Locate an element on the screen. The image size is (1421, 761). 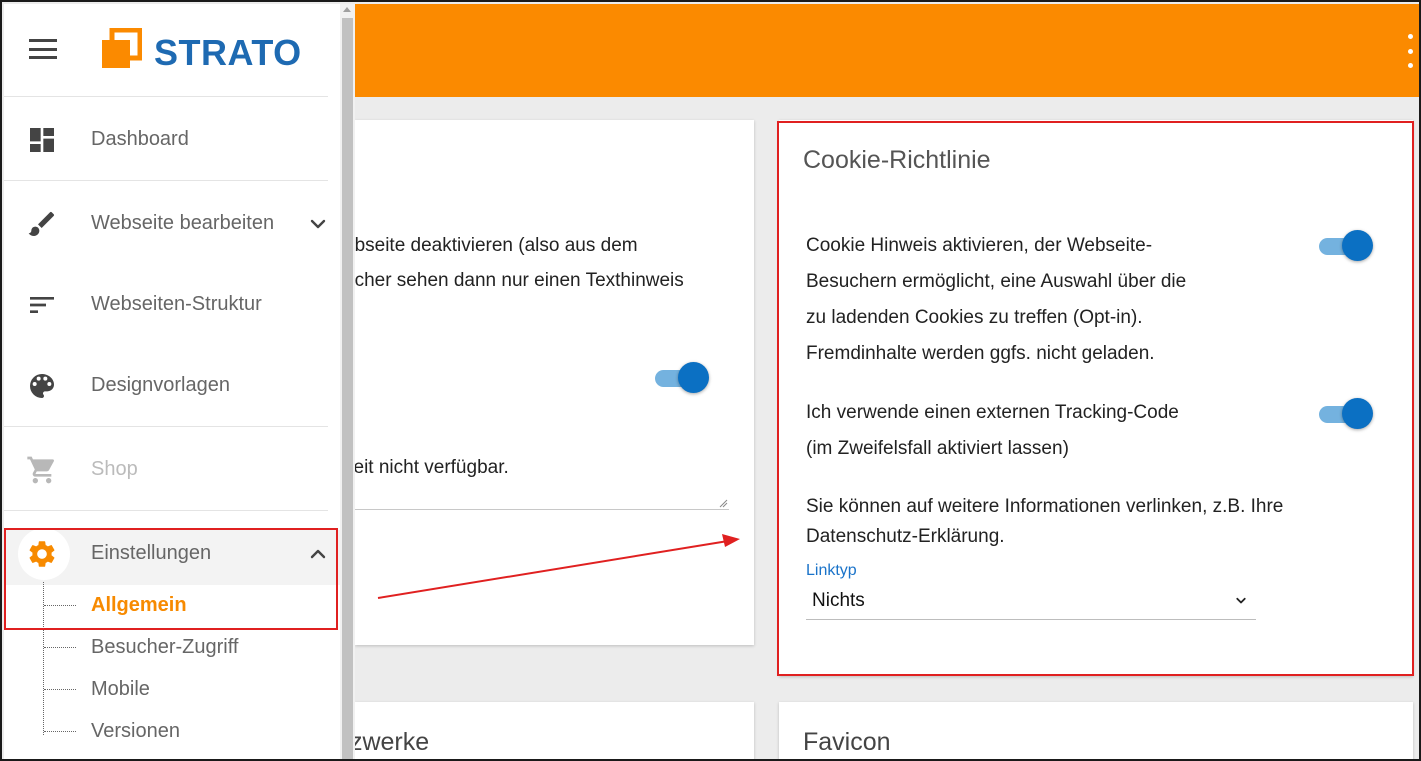
site-status-description-line-2: ucher sehen dann nur einen Texthinweis is located at coordinates (519, 280).